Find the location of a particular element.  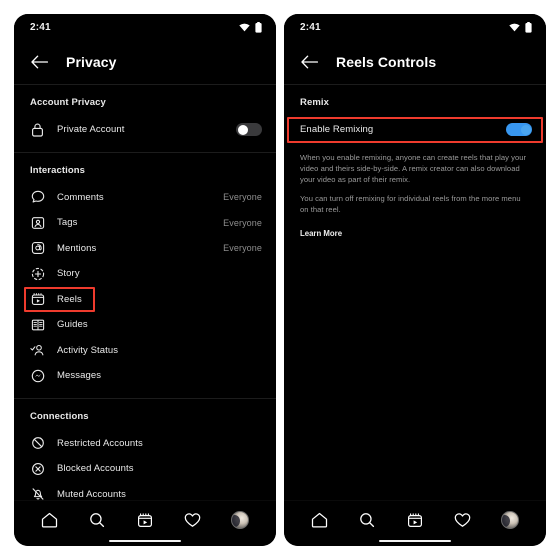

row-story: Story is located at coordinates (145, 274).